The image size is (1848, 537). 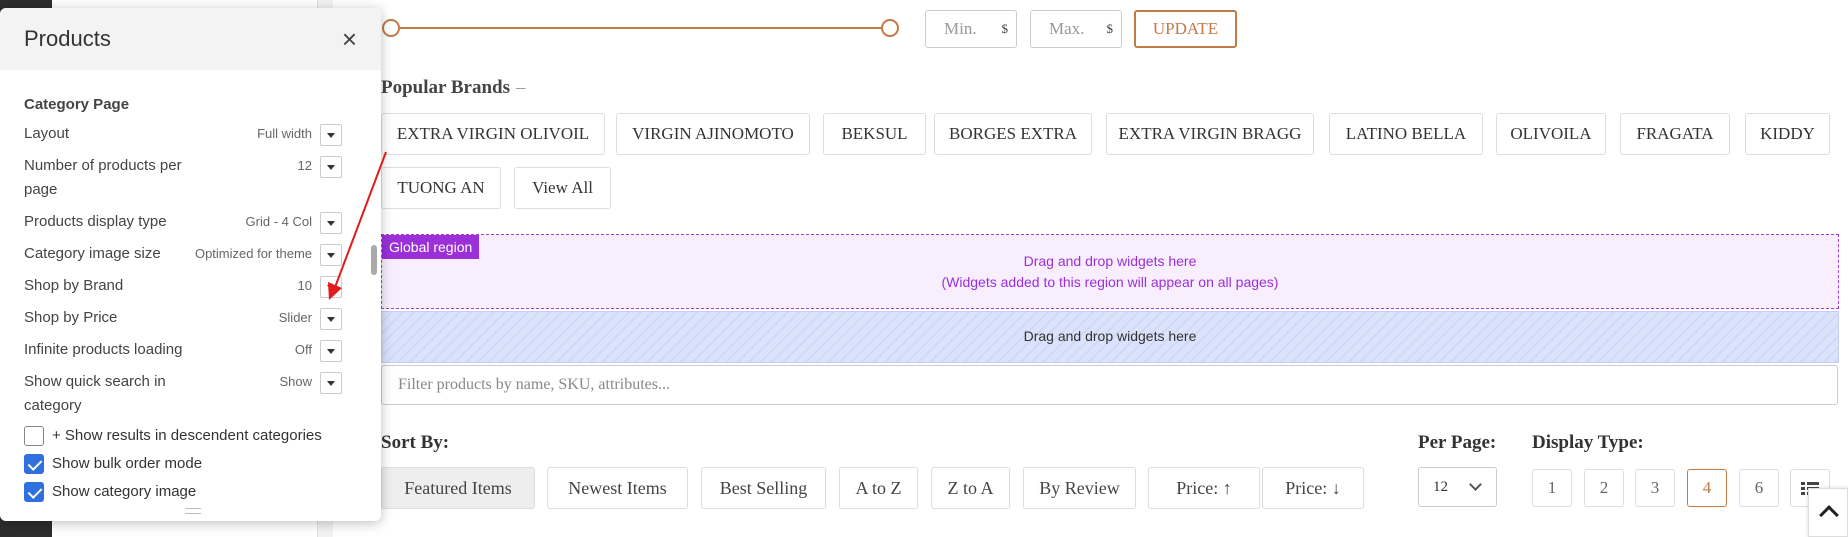 What do you see at coordinates (493, 134) in the screenshot?
I see `brand-button: EXTRA VIRGIN OLIVOIL` at bounding box center [493, 134].